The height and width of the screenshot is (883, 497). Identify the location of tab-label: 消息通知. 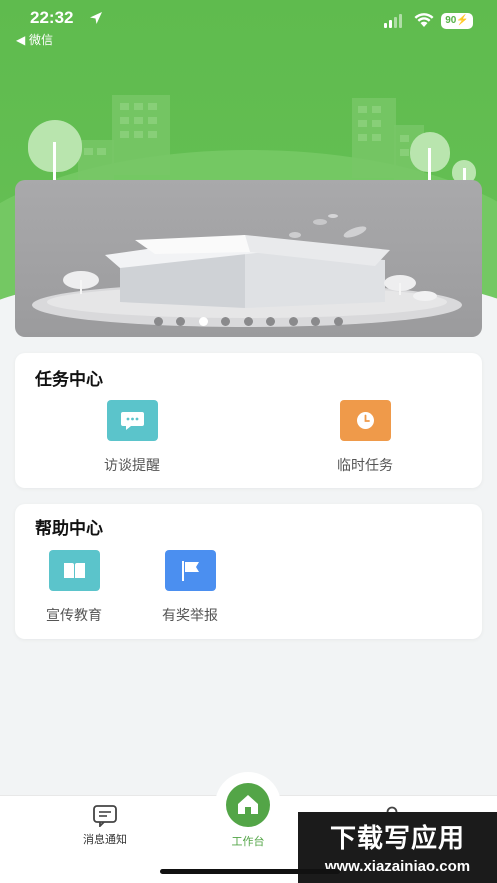
(105, 839).